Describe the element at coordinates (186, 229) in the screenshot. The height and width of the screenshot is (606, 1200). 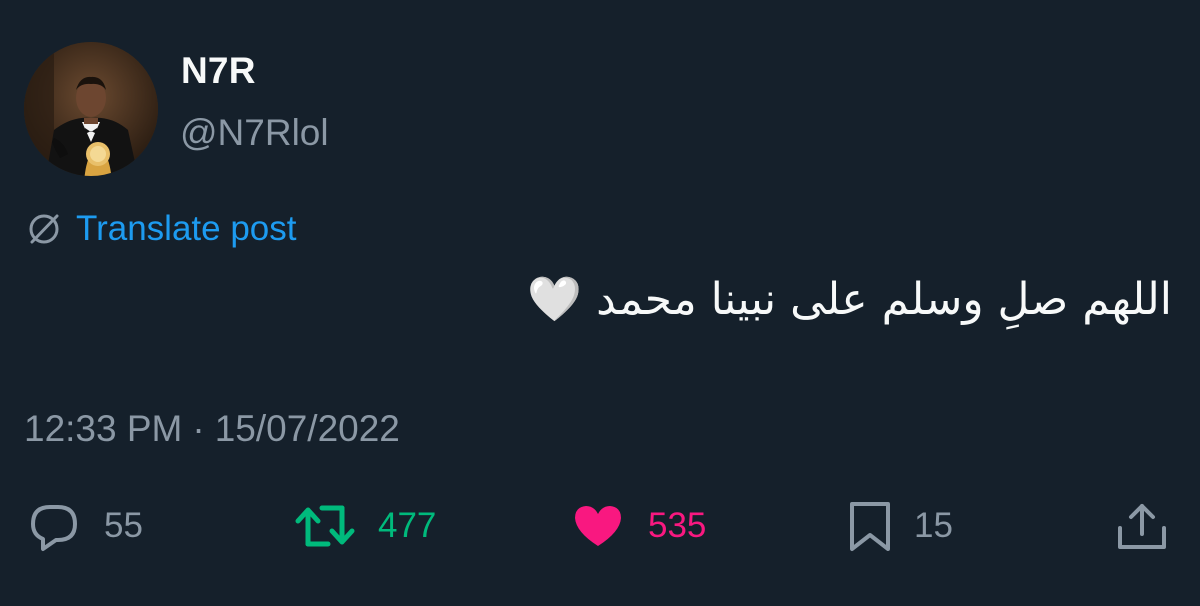
I see `translate-post-link: Translate post` at that location.